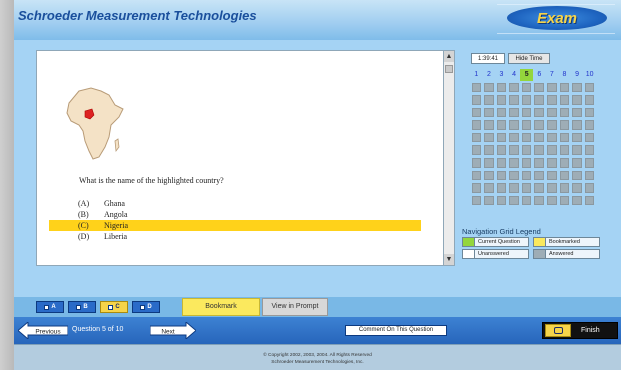 The image size is (621, 370). I want to click on scroll-up-icon: ▲, so click(449, 56).